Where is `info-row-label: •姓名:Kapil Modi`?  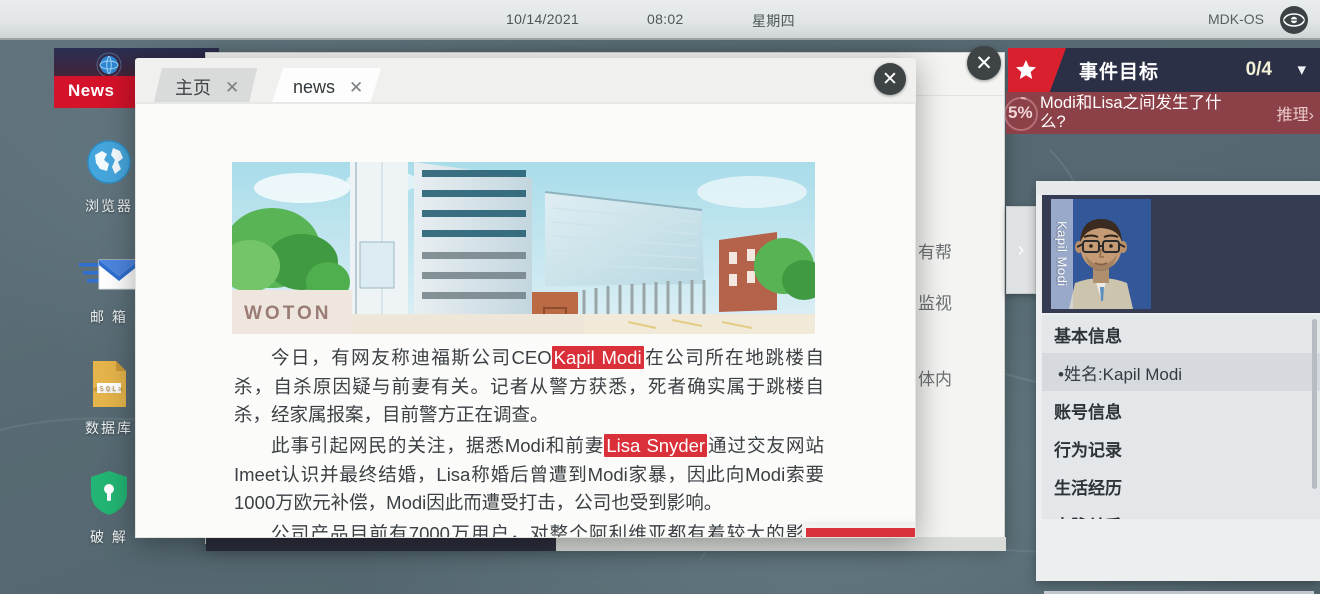
info-row-label: •姓名:Kapil Modi is located at coordinates (1120, 374).